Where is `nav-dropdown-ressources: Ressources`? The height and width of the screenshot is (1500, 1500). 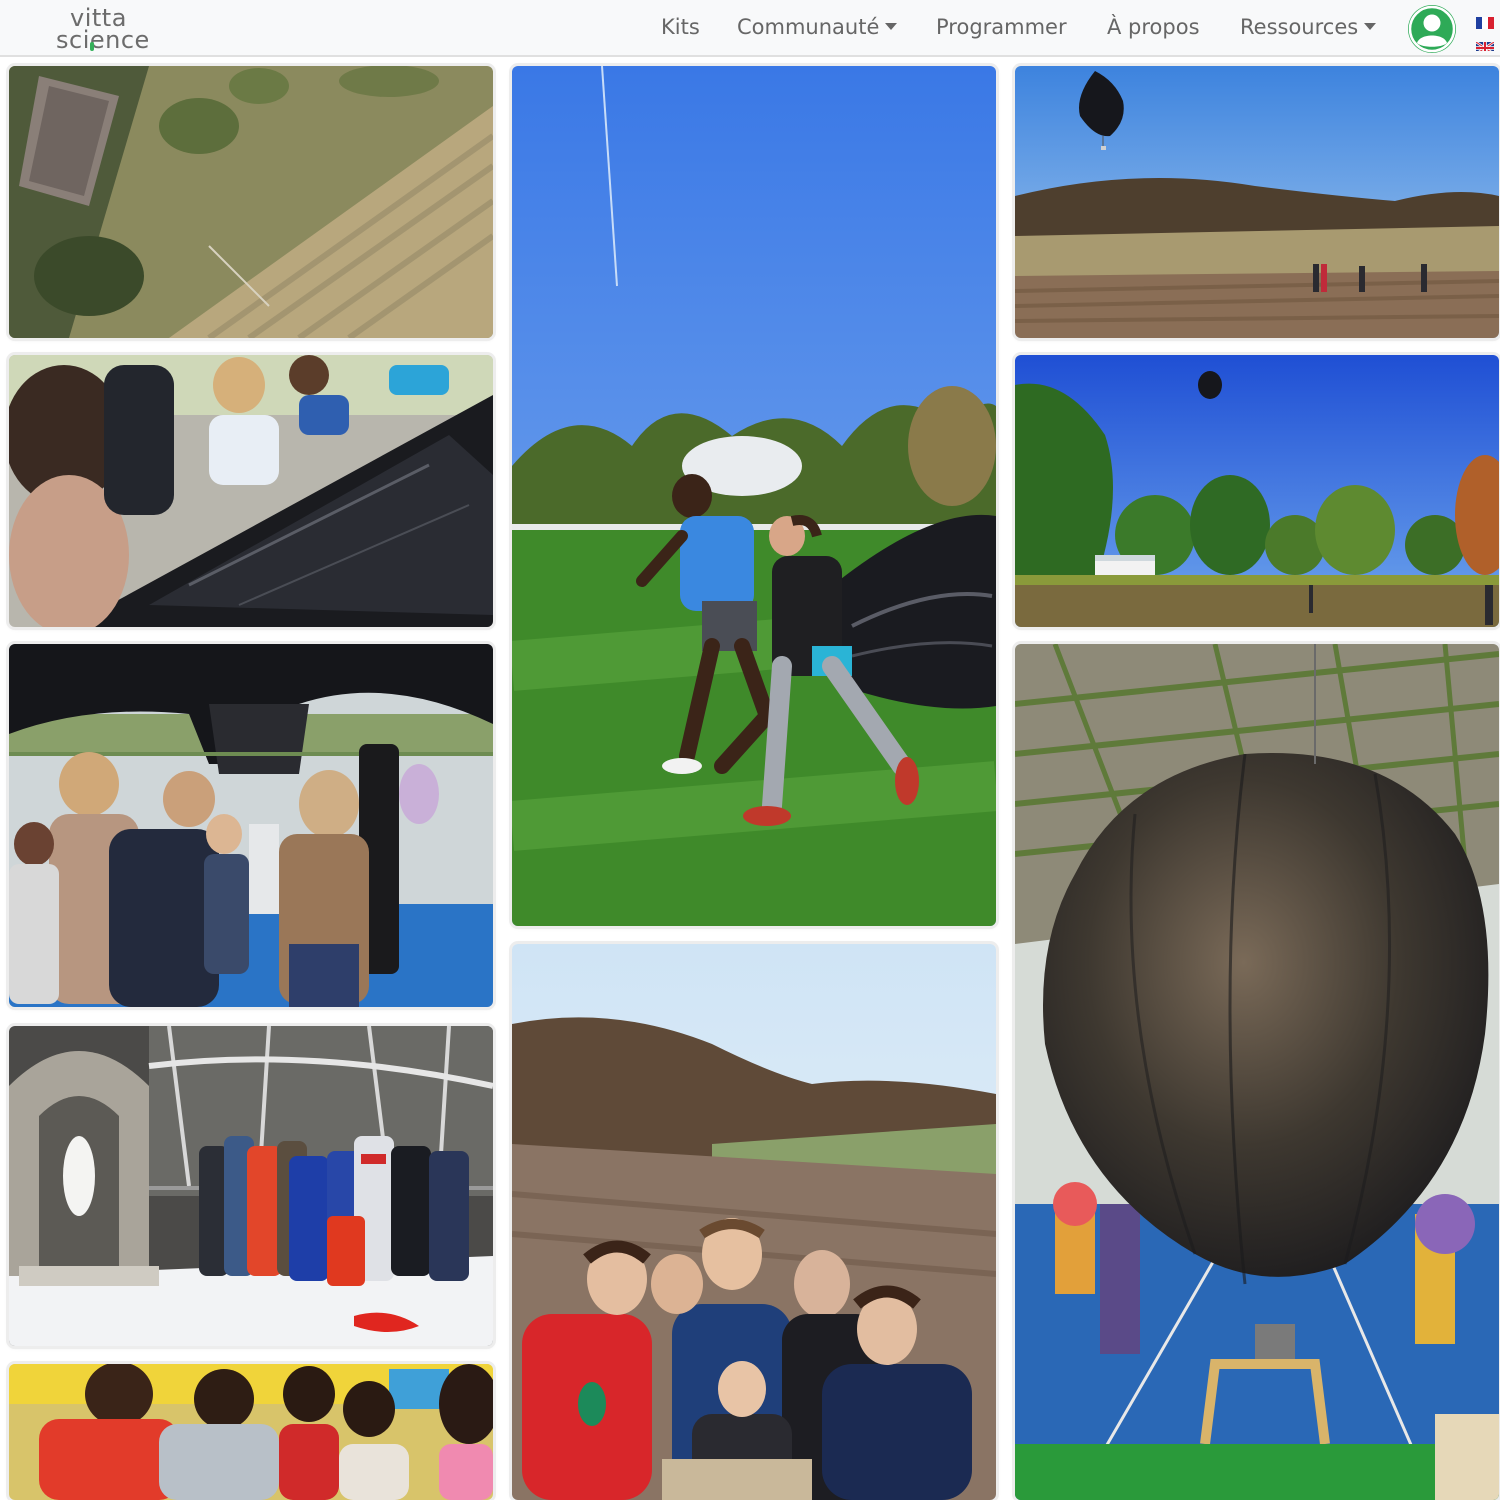 nav-dropdown-ressources: Ressources is located at coordinates (1308, 27).